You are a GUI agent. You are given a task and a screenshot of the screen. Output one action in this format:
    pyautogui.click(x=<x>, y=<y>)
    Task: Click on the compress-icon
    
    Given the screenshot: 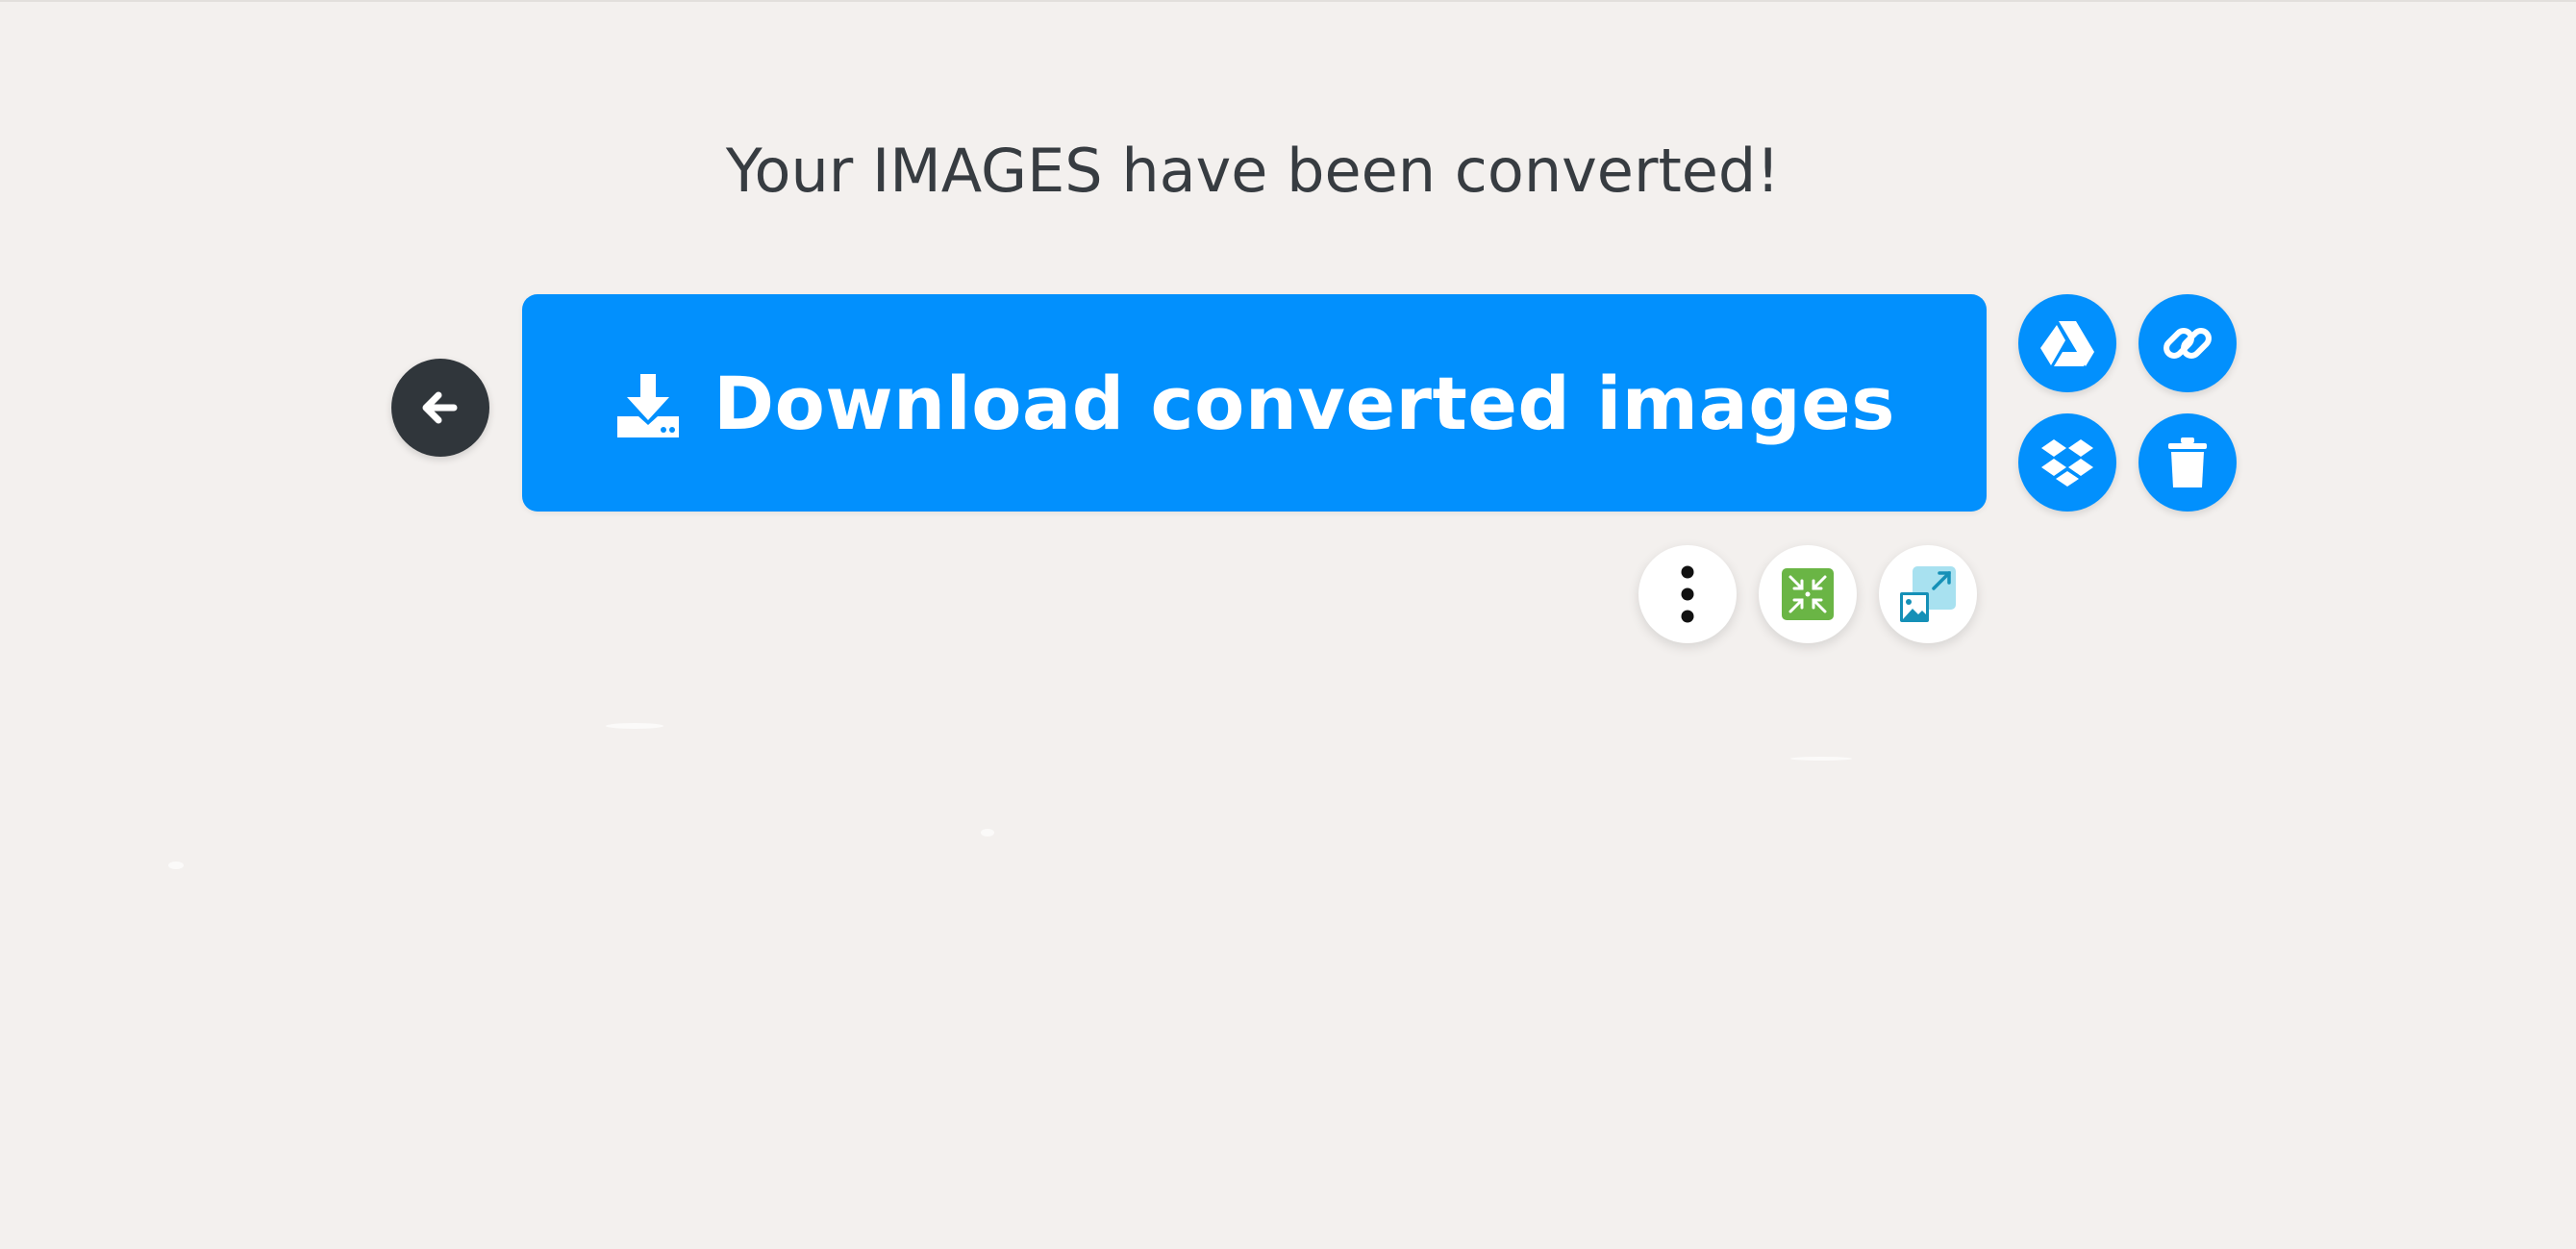 What is the action you would take?
    pyautogui.click(x=1808, y=594)
    